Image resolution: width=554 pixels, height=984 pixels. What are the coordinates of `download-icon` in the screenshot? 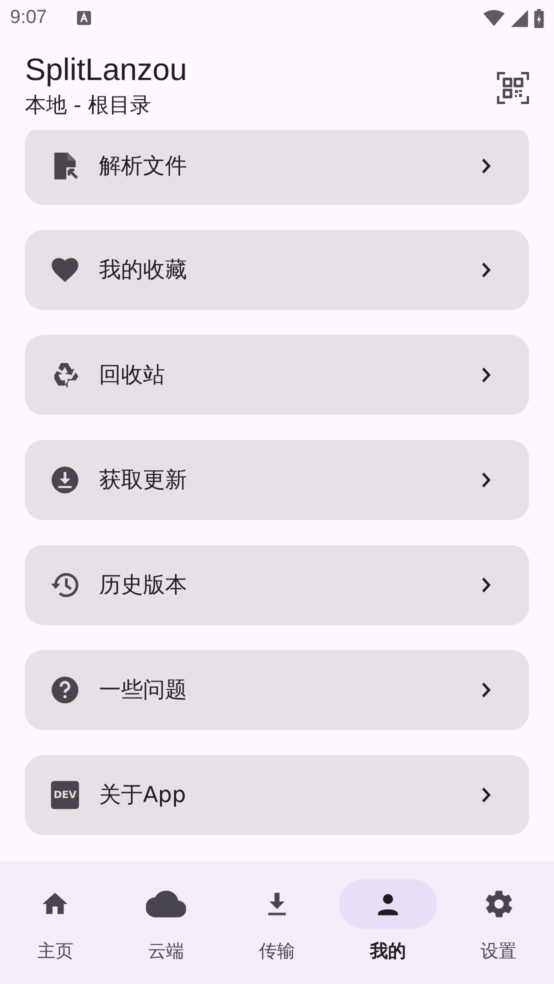 It's located at (65, 480).